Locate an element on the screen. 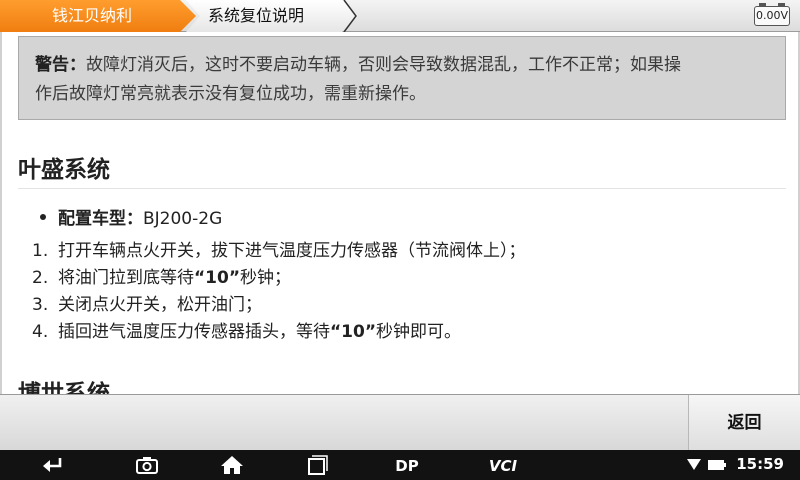 This screenshot has width=800, height=480. step-item: 1. 打开车辆点火开关，拔下进气温度压力传感器（节流阀体上）； is located at coordinates (279, 251).